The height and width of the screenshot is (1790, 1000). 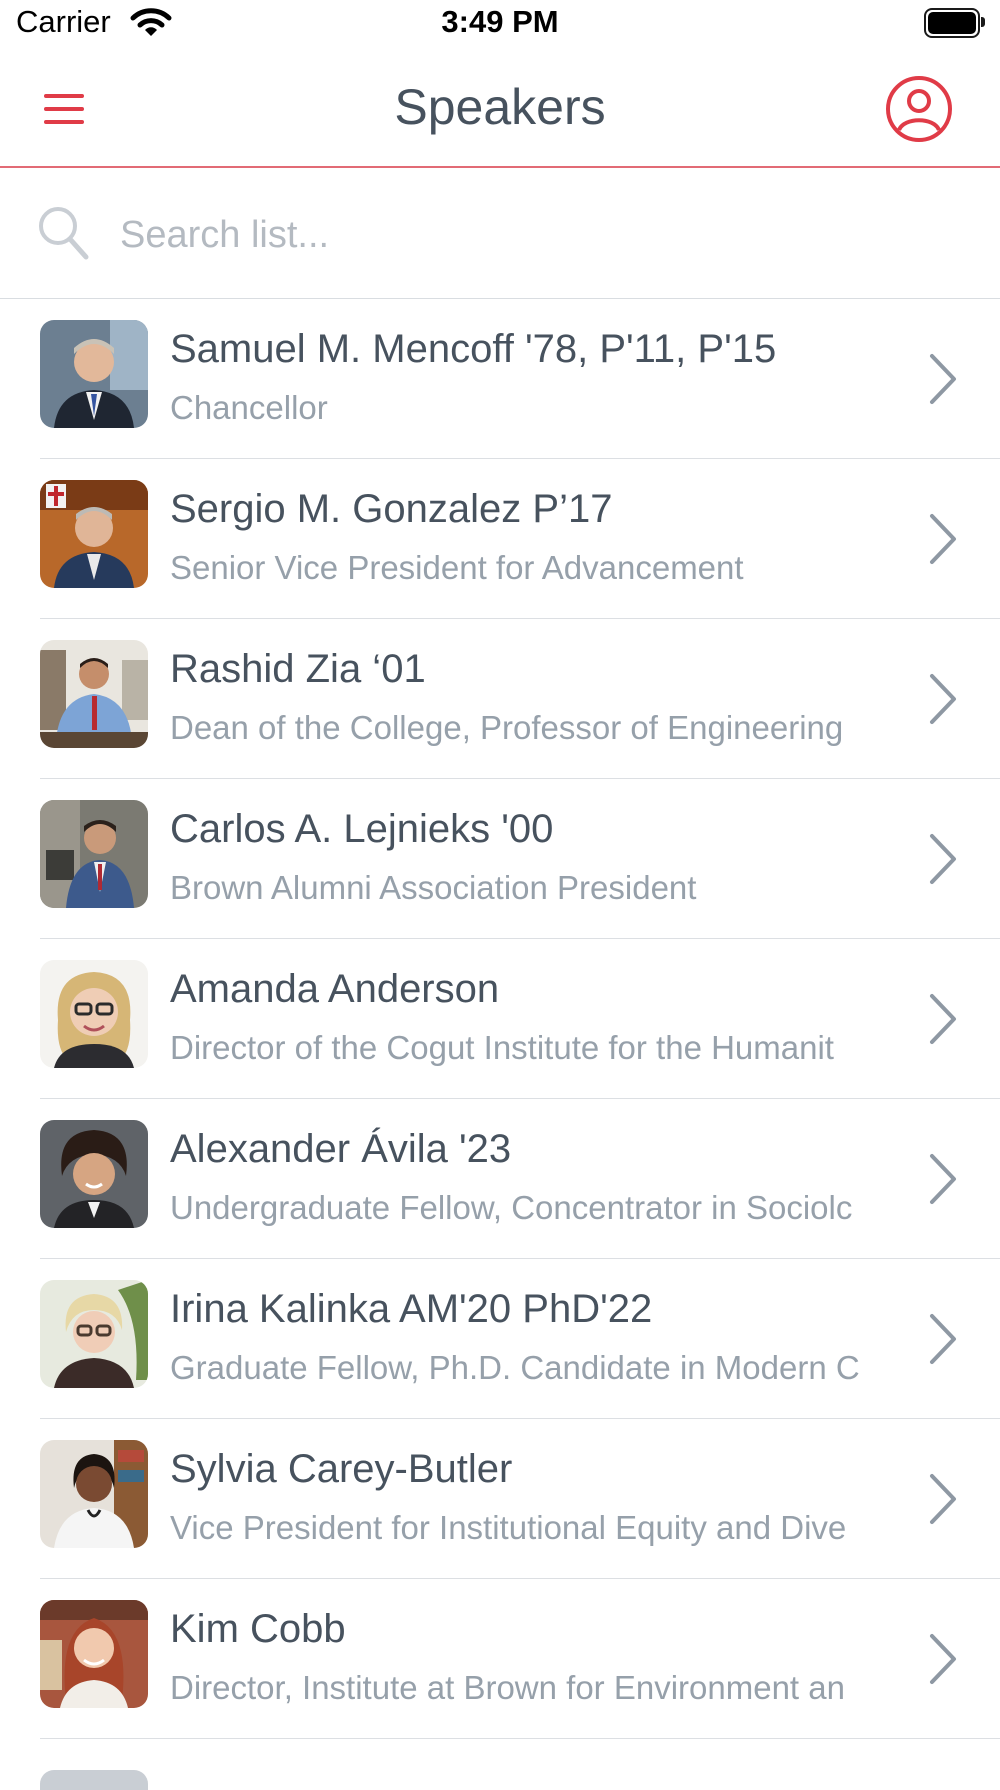 What do you see at coordinates (258, 1629) in the screenshot?
I see `speaker-name: Kim Cobb` at bounding box center [258, 1629].